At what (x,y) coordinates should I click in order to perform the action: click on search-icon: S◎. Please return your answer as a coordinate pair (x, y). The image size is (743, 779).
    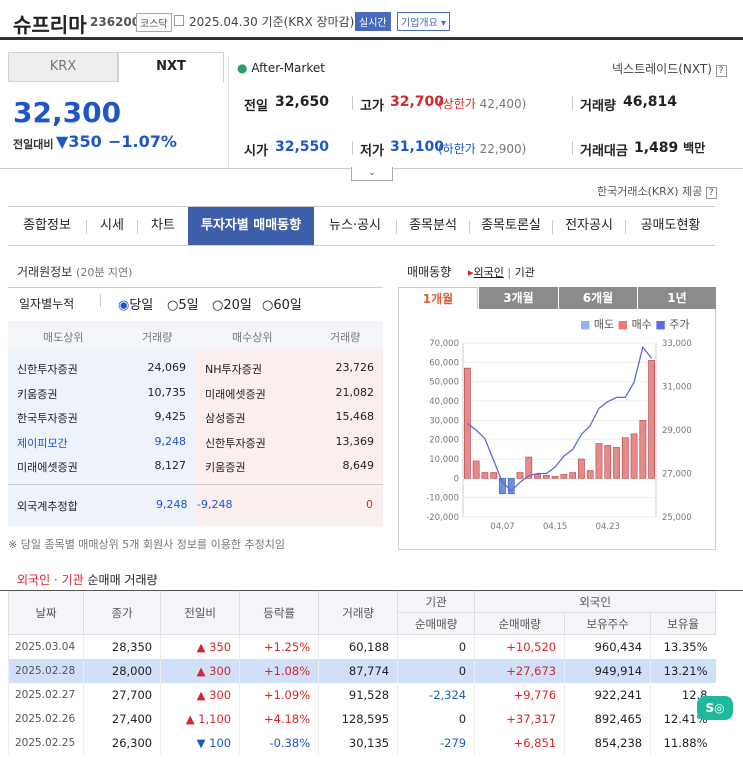
    Looking at the image, I should click on (715, 708).